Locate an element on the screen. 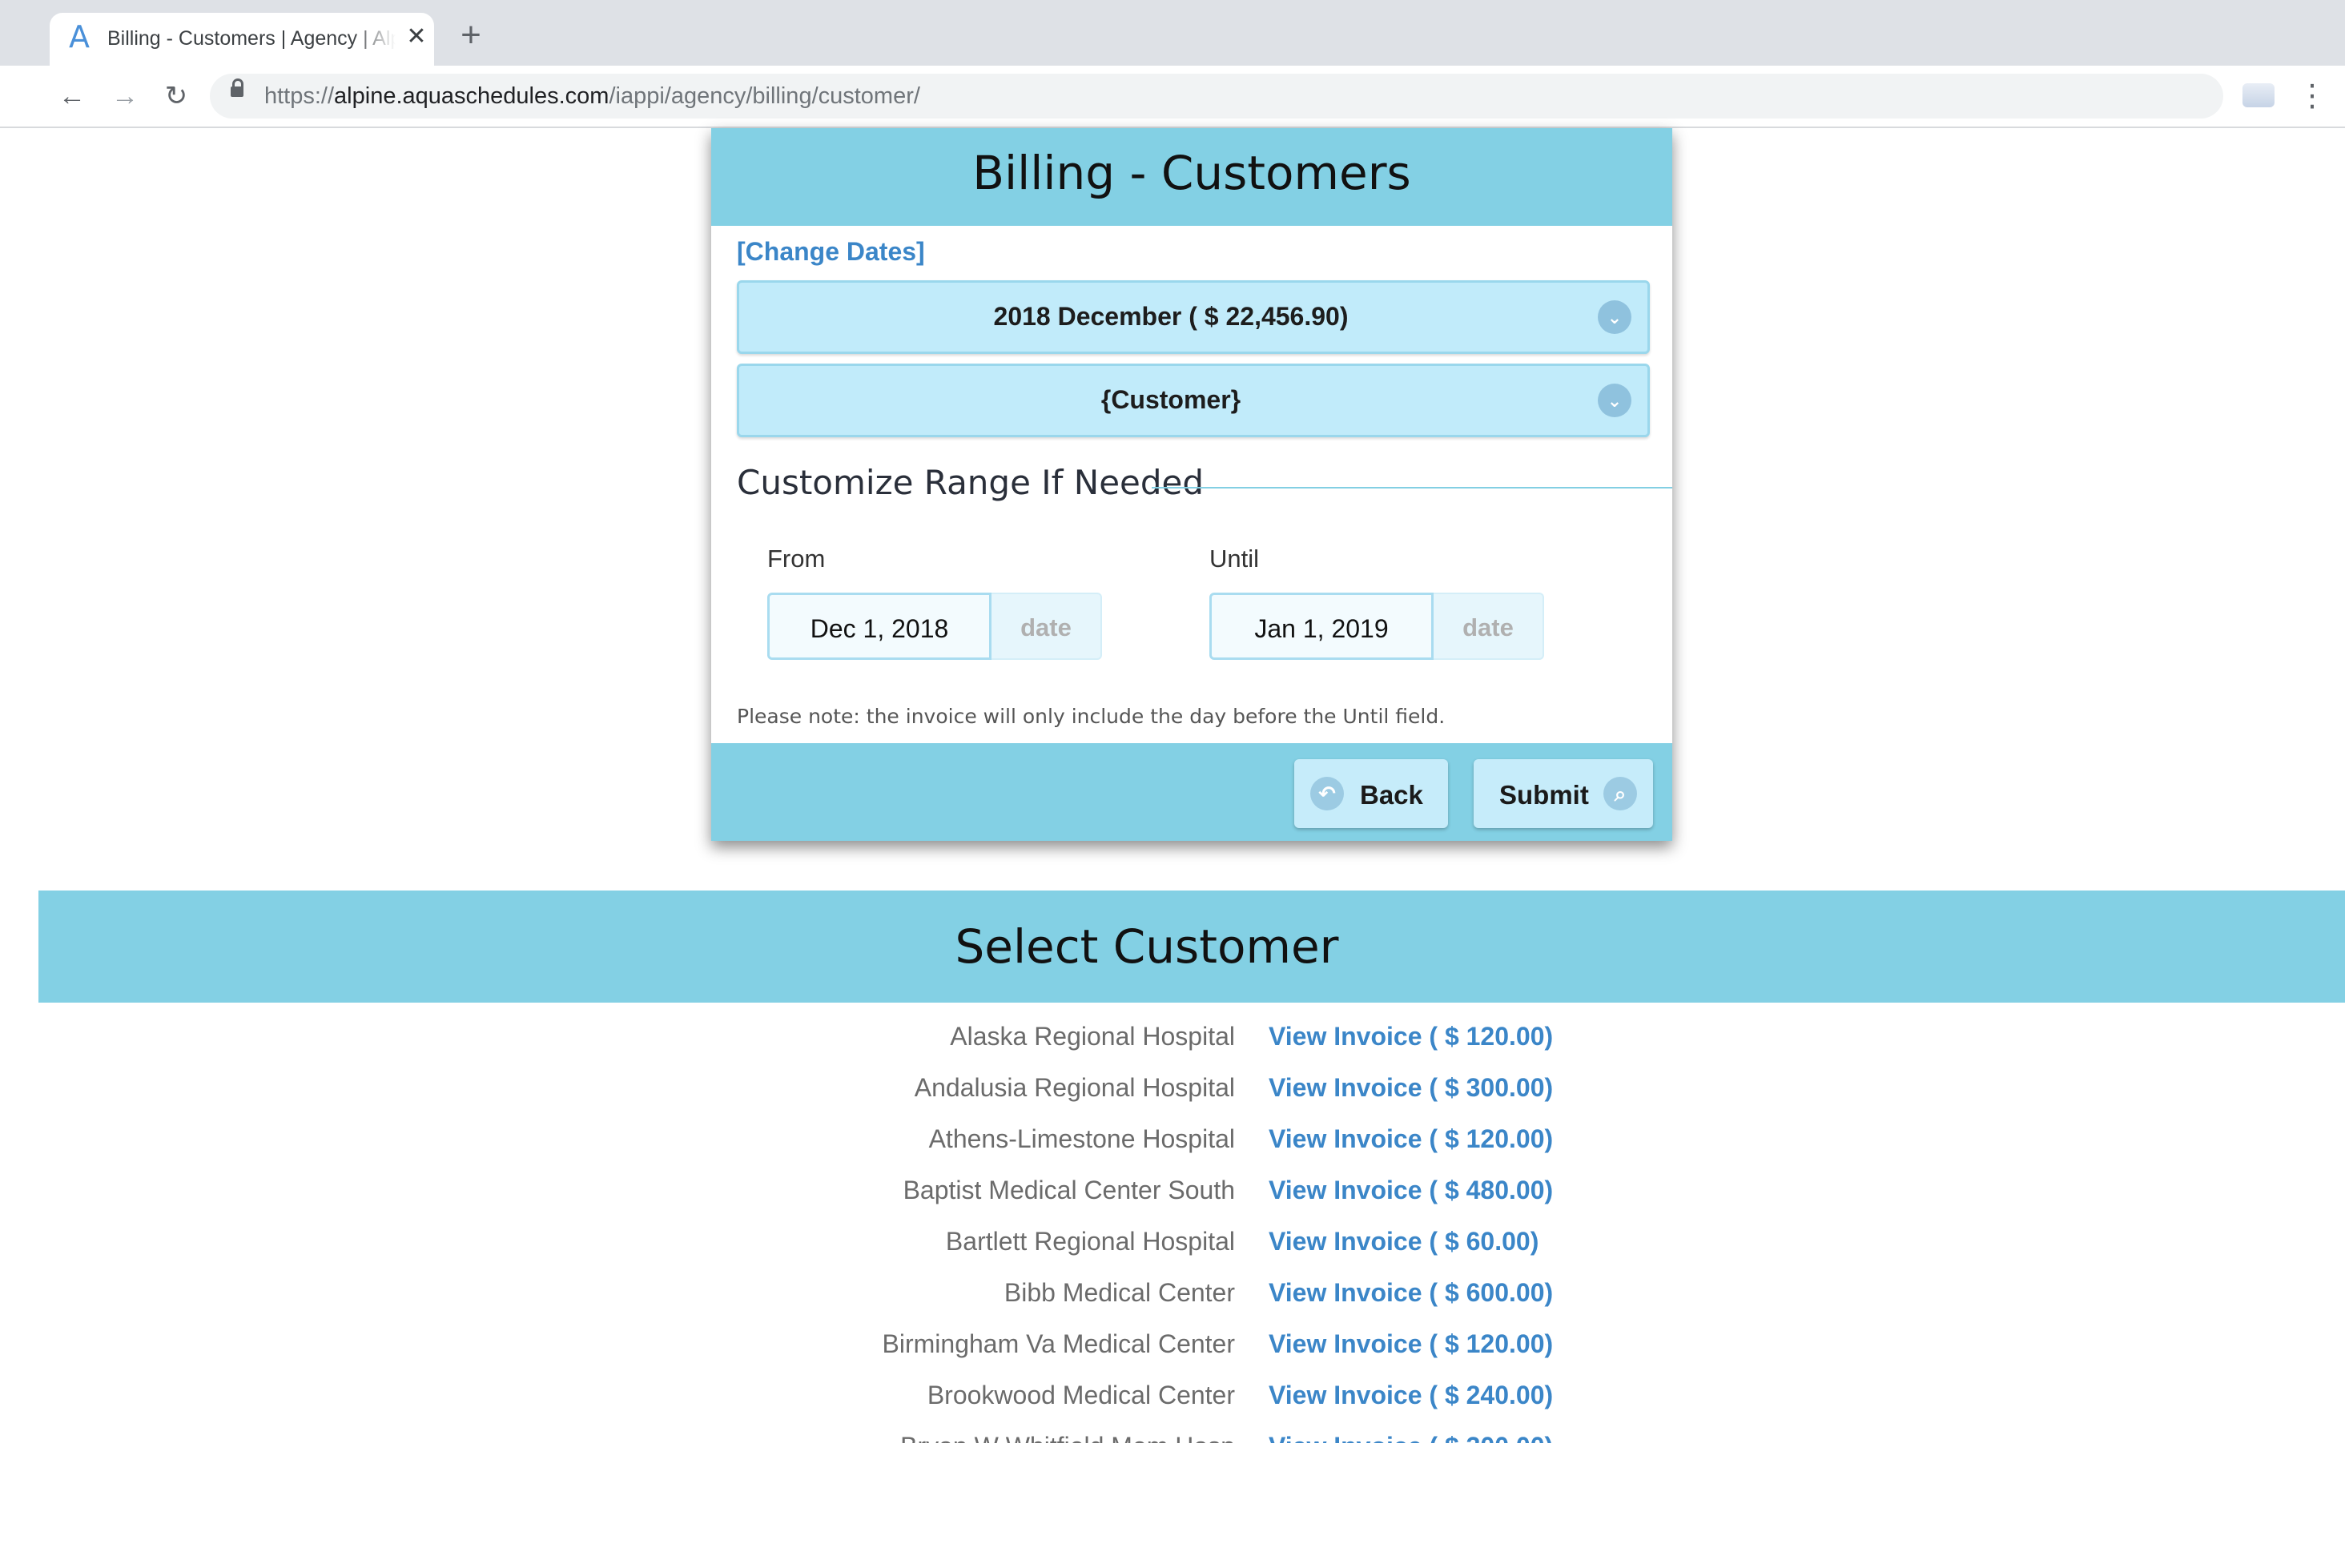 The width and height of the screenshot is (2345, 1568). customer-name: Bibb Medical Center is located at coordinates (1119, 1293).